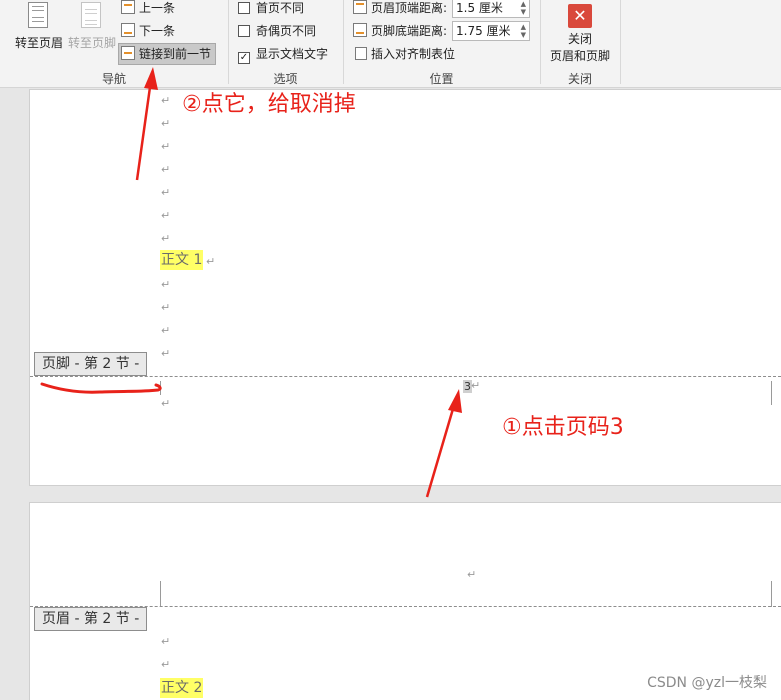 The height and width of the screenshot is (700, 781). What do you see at coordinates (580, 16) in the screenshot?
I see `close-icon: ✕` at bounding box center [580, 16].